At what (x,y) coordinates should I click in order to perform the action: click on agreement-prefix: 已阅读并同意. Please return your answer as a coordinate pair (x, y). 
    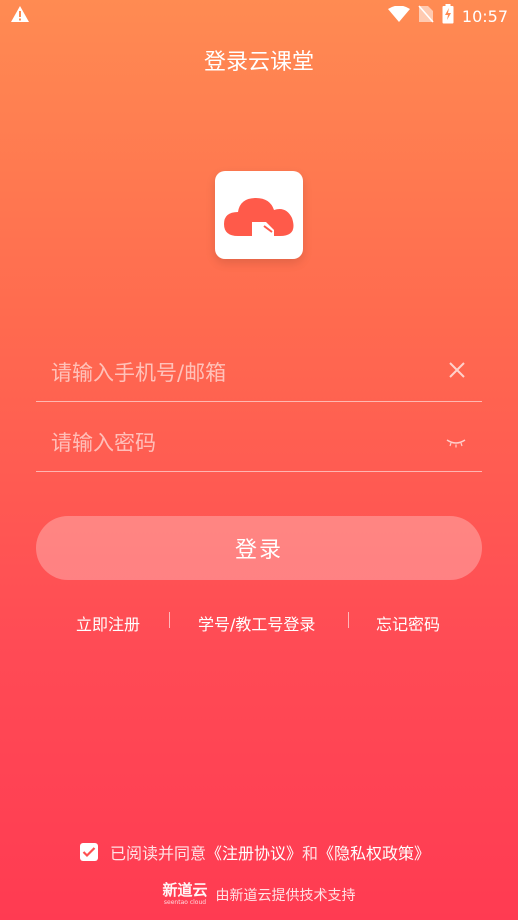
    Looking at the image, I should click on (158, 853).